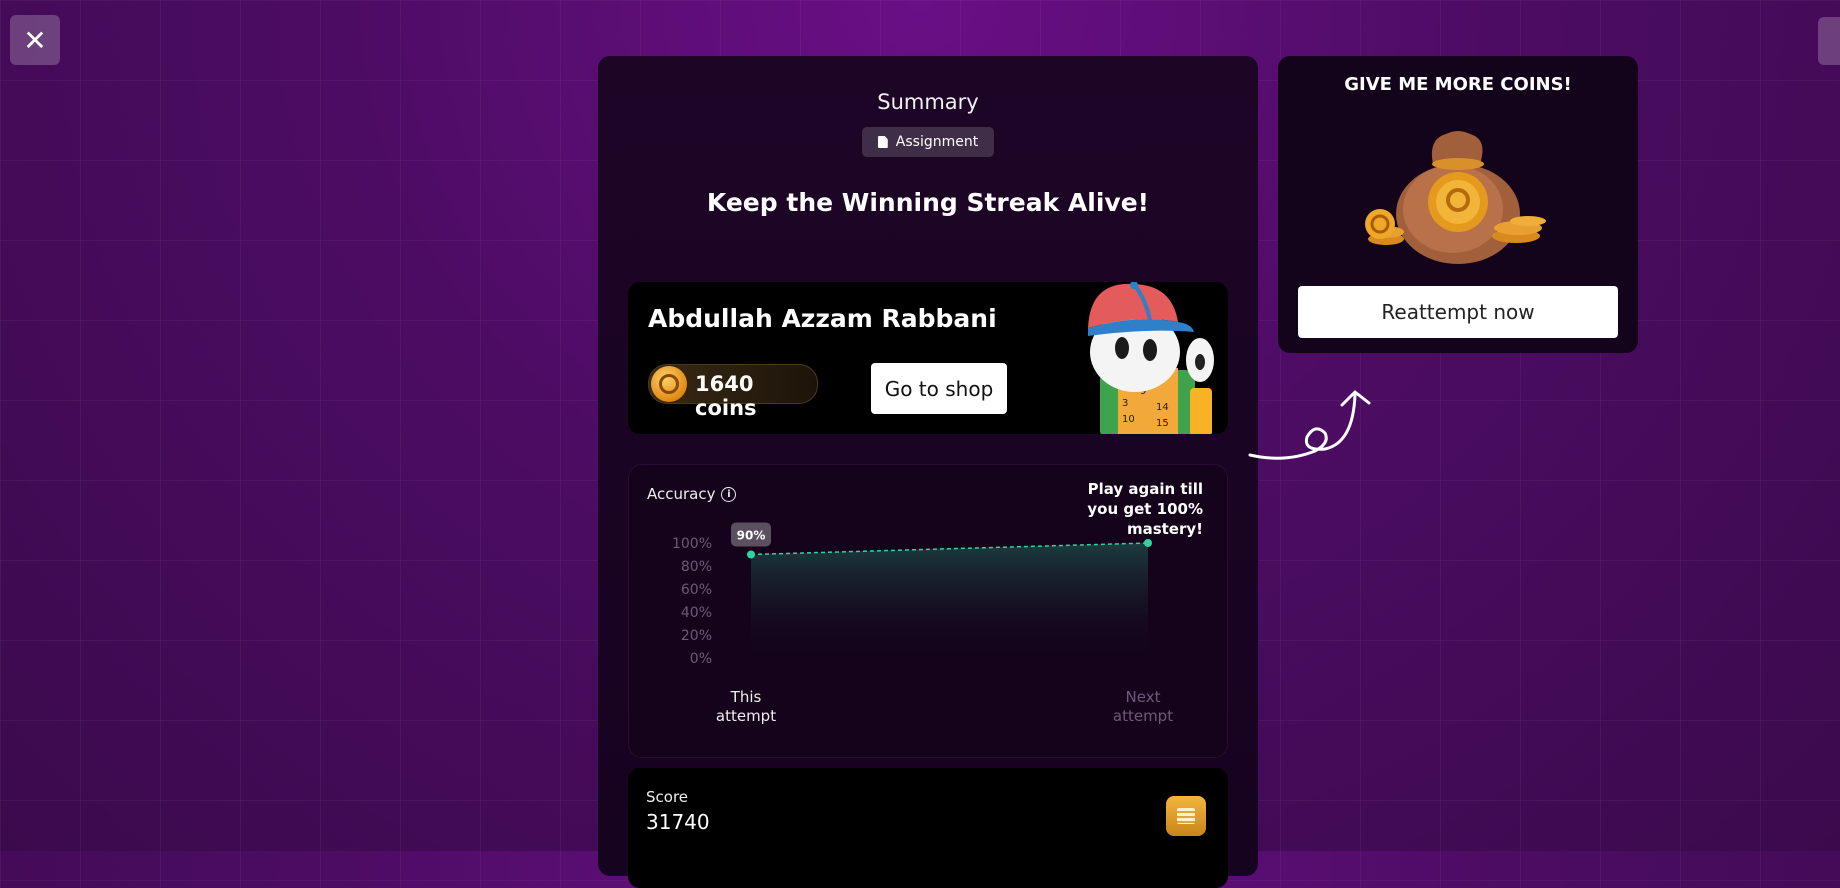 This screenshot has width=1840, height=888. I want to click on user-name: Abdullah Azzam Rabbani, so click(822, 318).